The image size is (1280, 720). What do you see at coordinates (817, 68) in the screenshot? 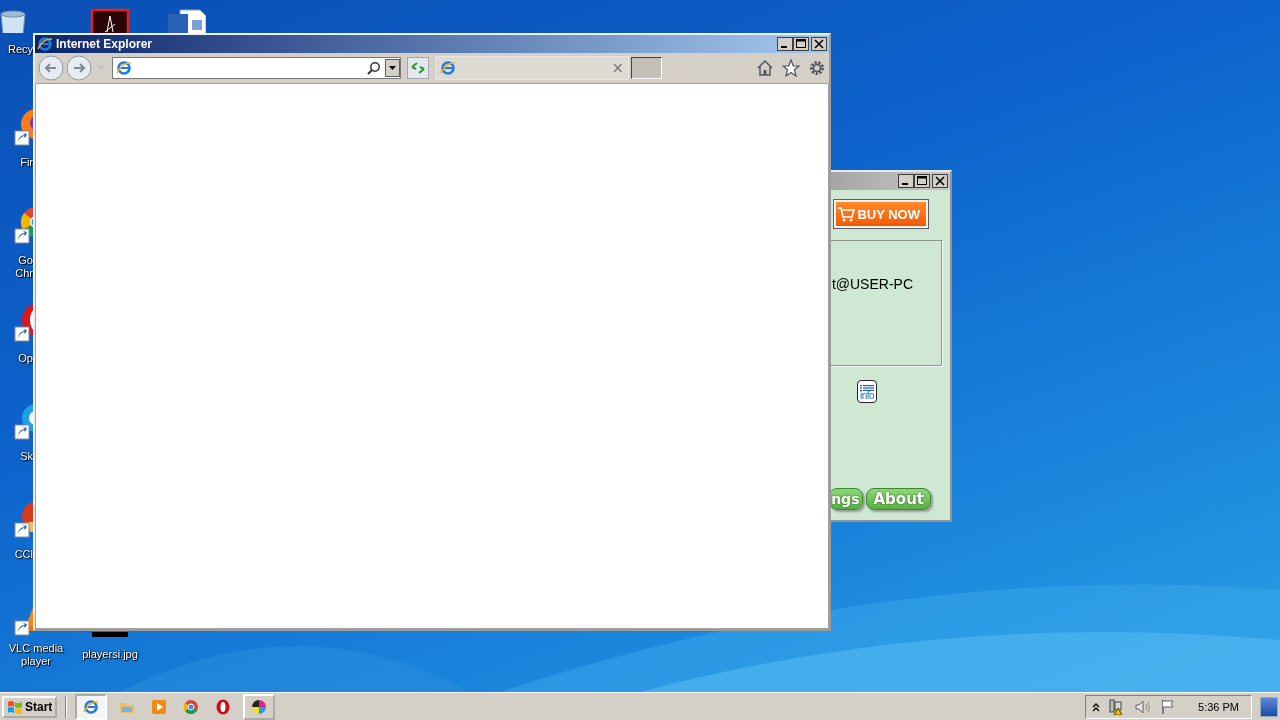
I see `settings-icon` at bounding box center [817, 68].